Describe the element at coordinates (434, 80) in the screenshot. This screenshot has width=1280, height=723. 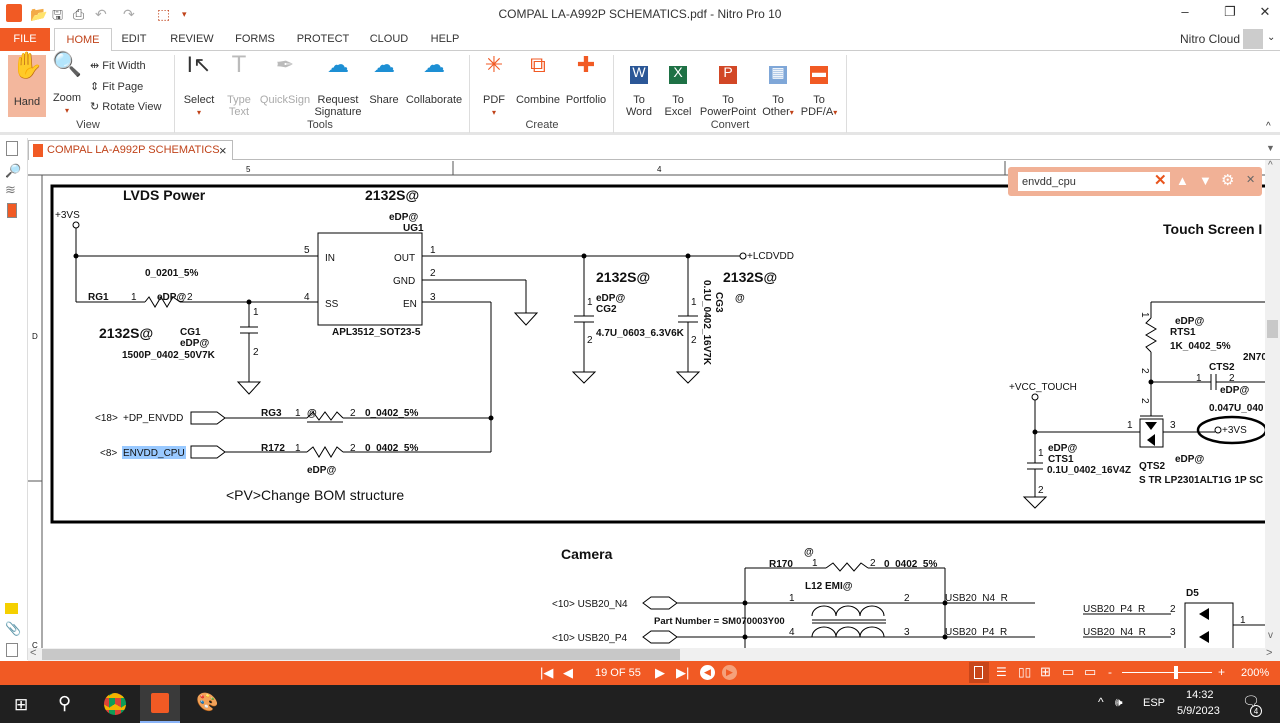
I see `collaborate-button: ☁ Collaborate` at that location.